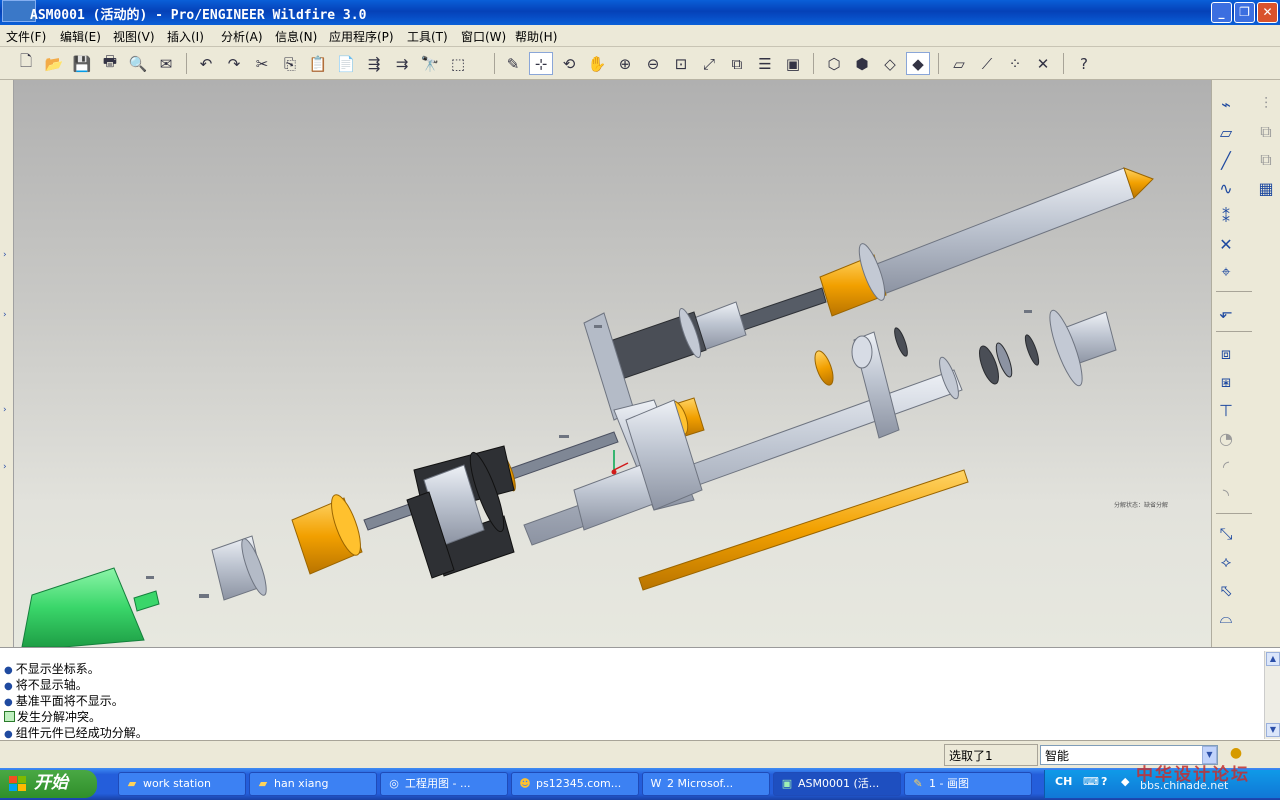  I want to click on menu-info: 信息(N), so click(296, 36).